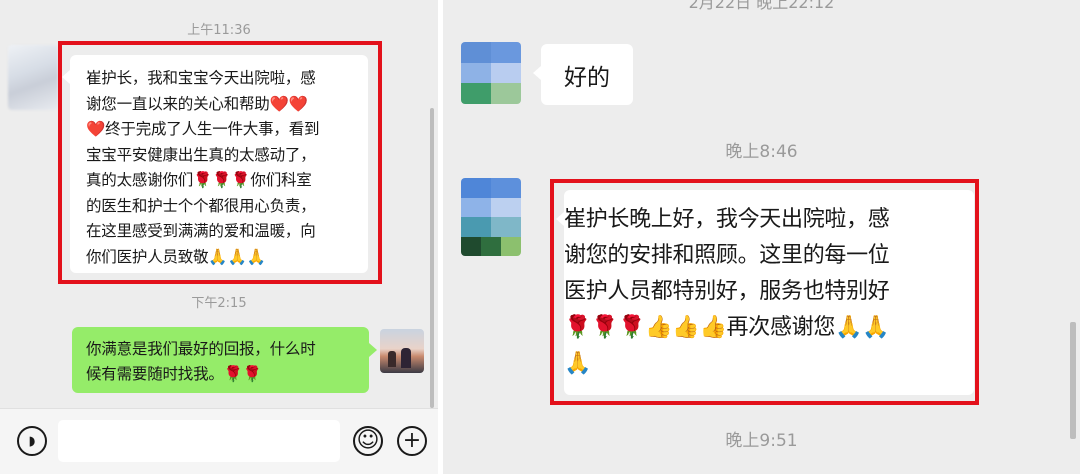 This screenshot has width=1080, height=474. I want to click on plus-icon: +, so click(412, 441).